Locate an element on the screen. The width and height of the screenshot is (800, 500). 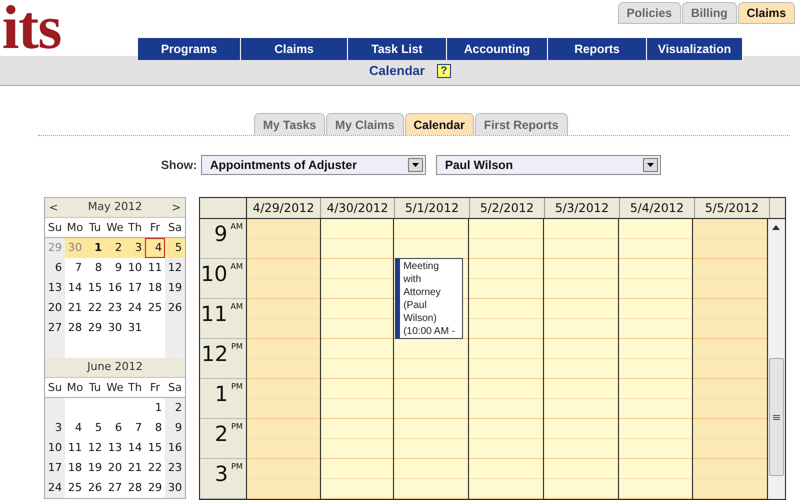
calendar-day: 16 is located at coordinates (175, 448).